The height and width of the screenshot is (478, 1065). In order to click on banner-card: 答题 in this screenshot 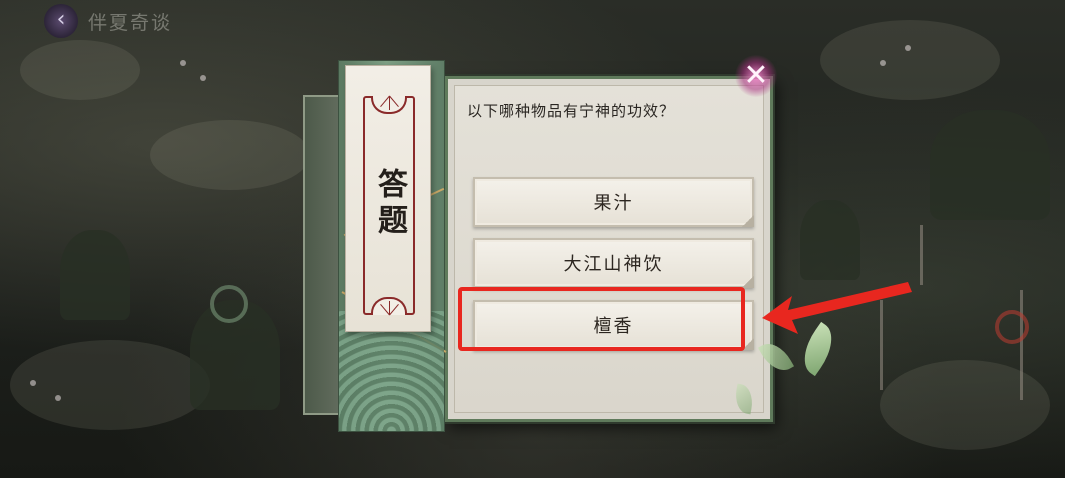, I will do `click(388, 198)`.